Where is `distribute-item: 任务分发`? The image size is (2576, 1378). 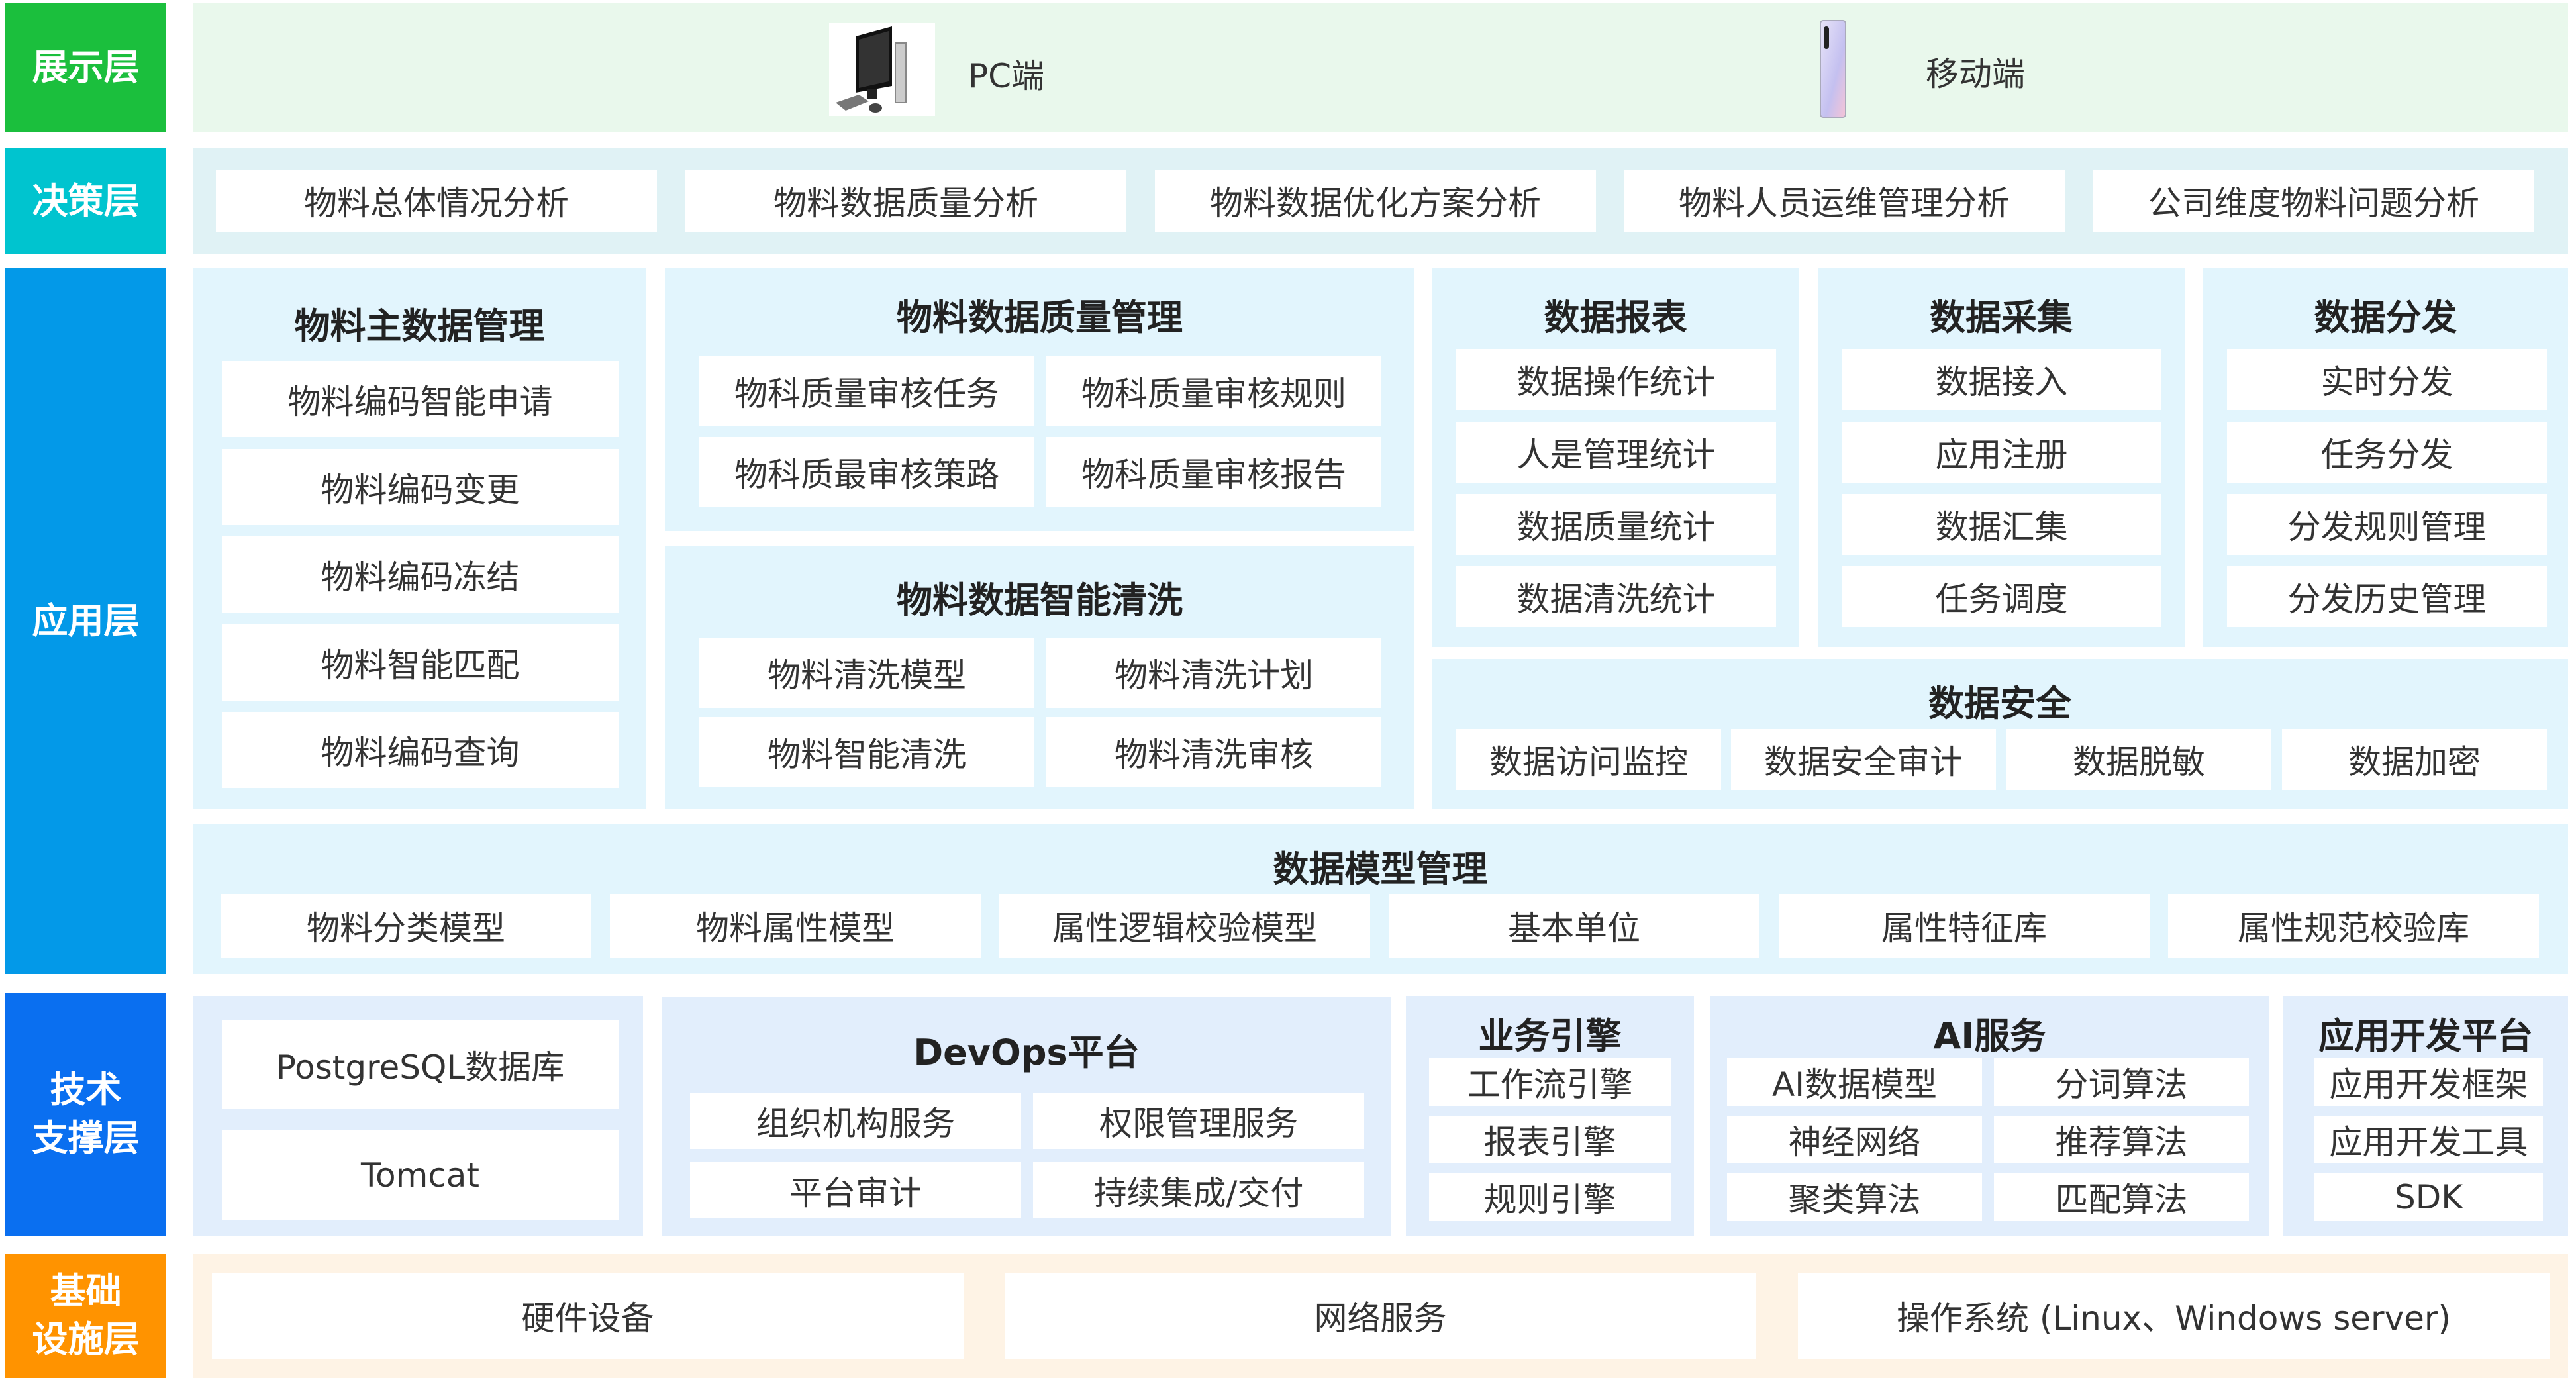
distribute-item: 任务分发 is located at coordinates (2387, 452).